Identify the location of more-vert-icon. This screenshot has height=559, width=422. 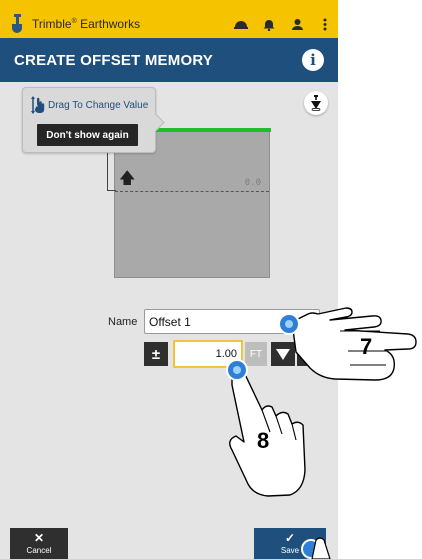
(325, 24).